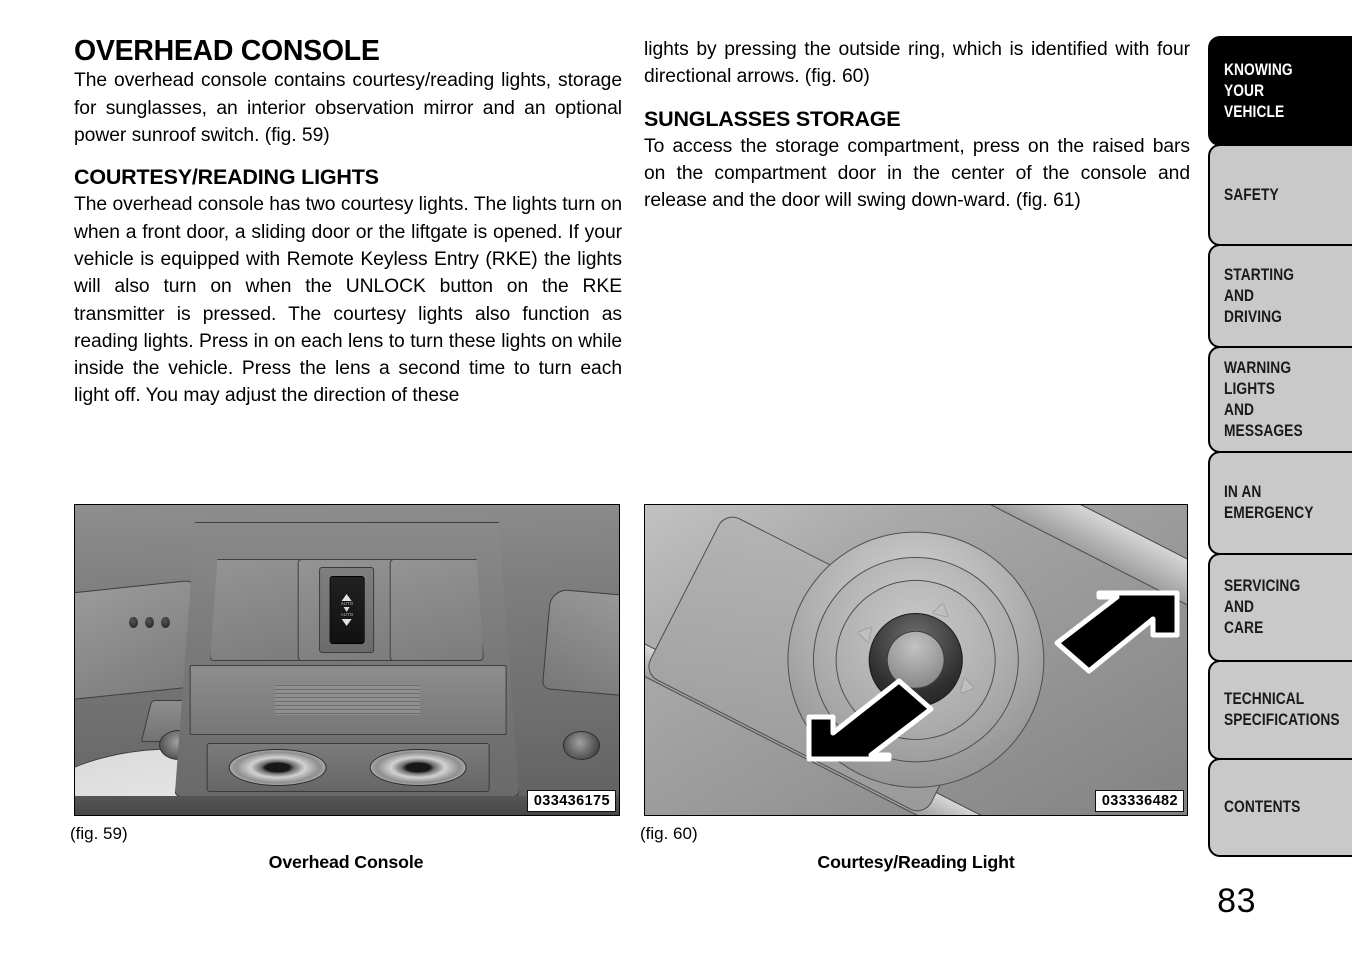 The height and width of the screenshot is (954, 1352). Describe the element at coordinates (277, 767) in the screenshot. I see `reading-light-lens-left` at that location.